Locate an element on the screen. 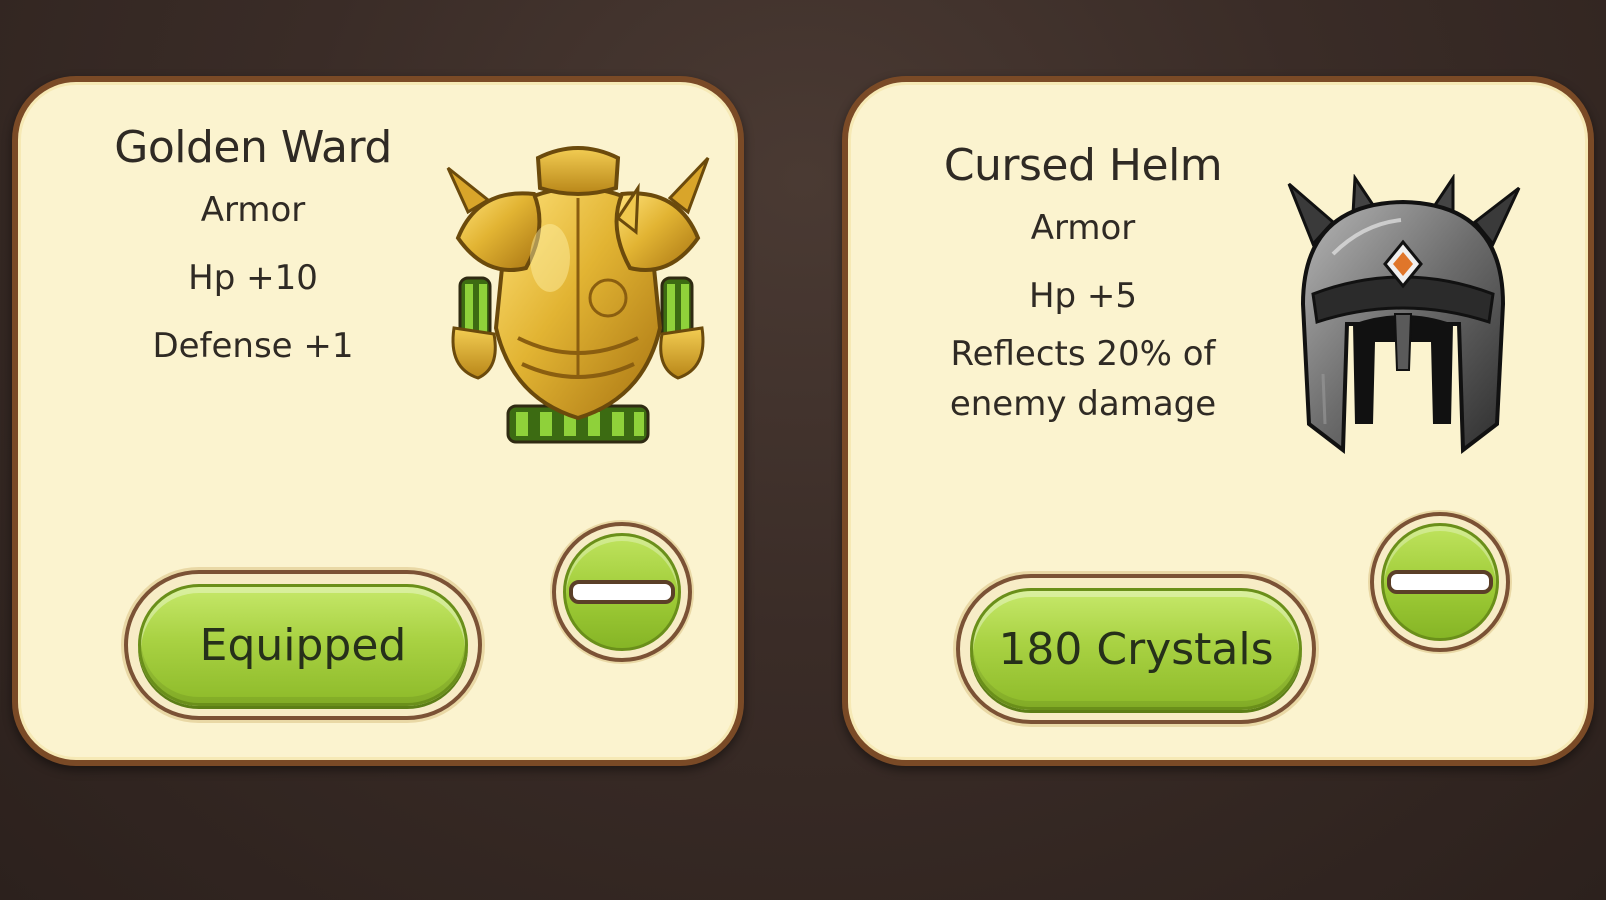  remove-button-frame is located at coordinates (1440, 582).